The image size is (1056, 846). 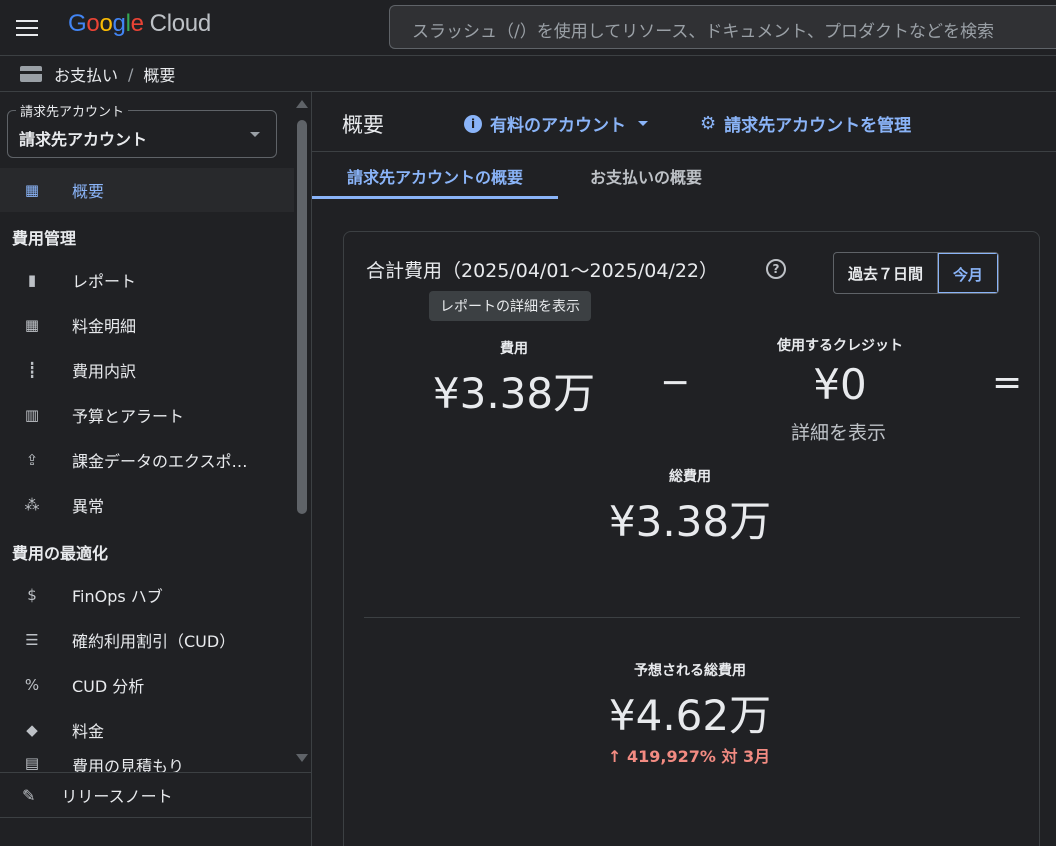 I want to click on tab-account-overview: 請求先アカウントの概要, so click(x=435, y=176).